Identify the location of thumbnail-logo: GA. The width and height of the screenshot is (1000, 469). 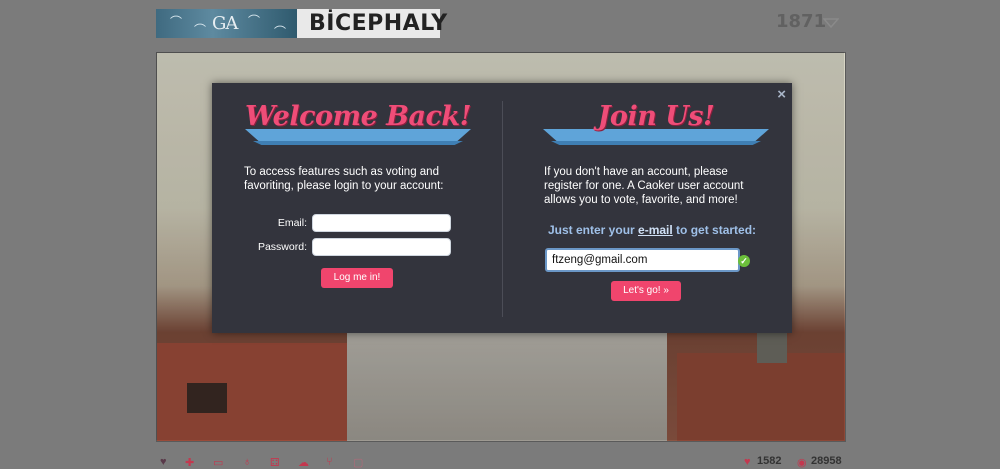
(225, 23).